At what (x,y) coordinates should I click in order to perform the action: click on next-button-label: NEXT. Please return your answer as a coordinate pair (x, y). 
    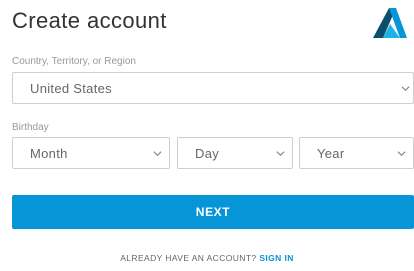
    Looking at the image, I should click on (213, 212).